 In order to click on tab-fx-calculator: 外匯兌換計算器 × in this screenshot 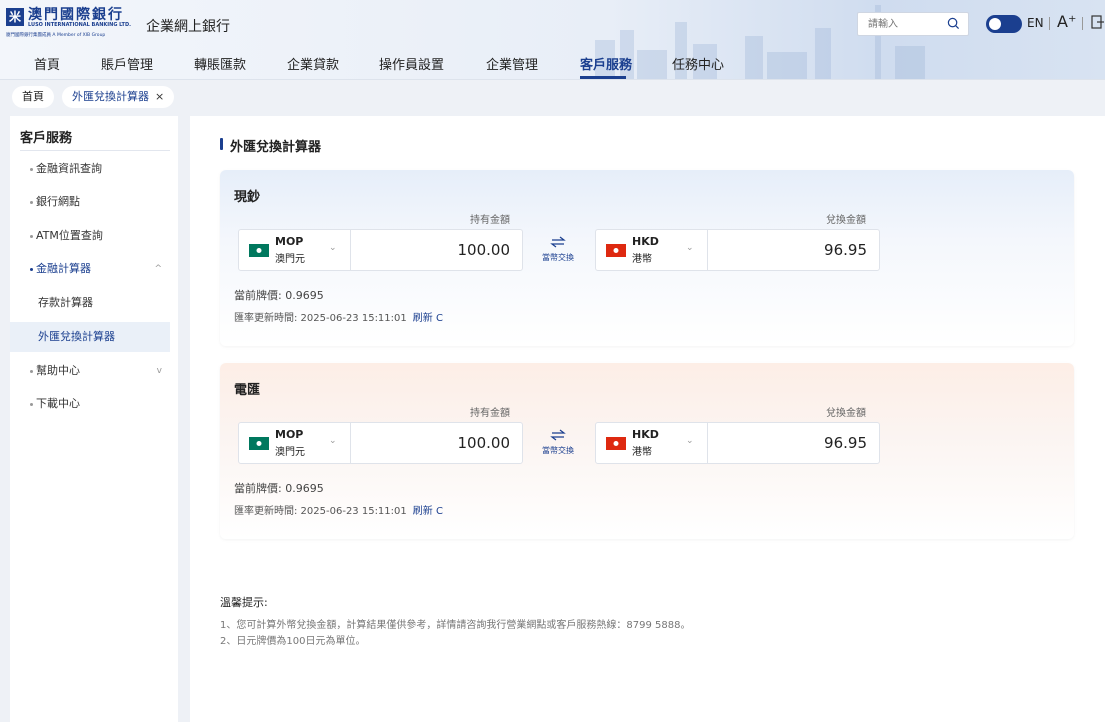, I will do `click(118, 97)`.